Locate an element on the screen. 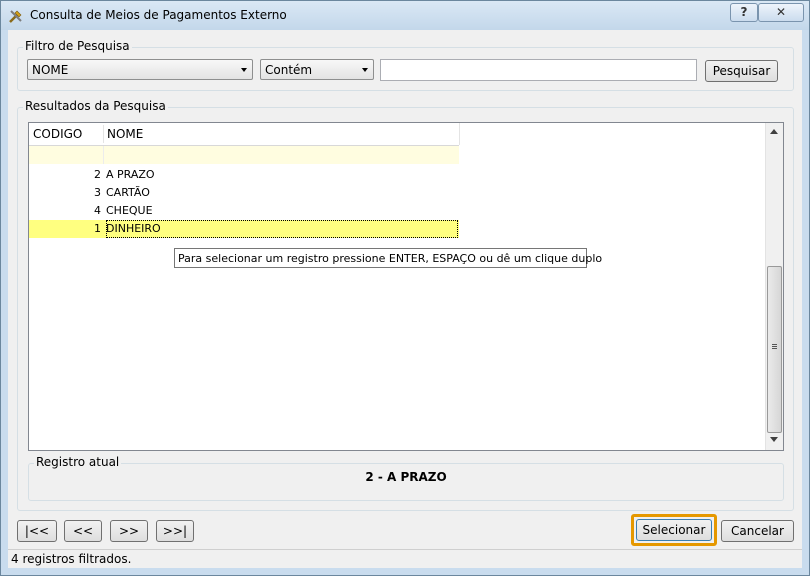 Image resolution: width=810 pixels, height=576 pixels. cell-code: 4 is located at coordinates (97, 210).